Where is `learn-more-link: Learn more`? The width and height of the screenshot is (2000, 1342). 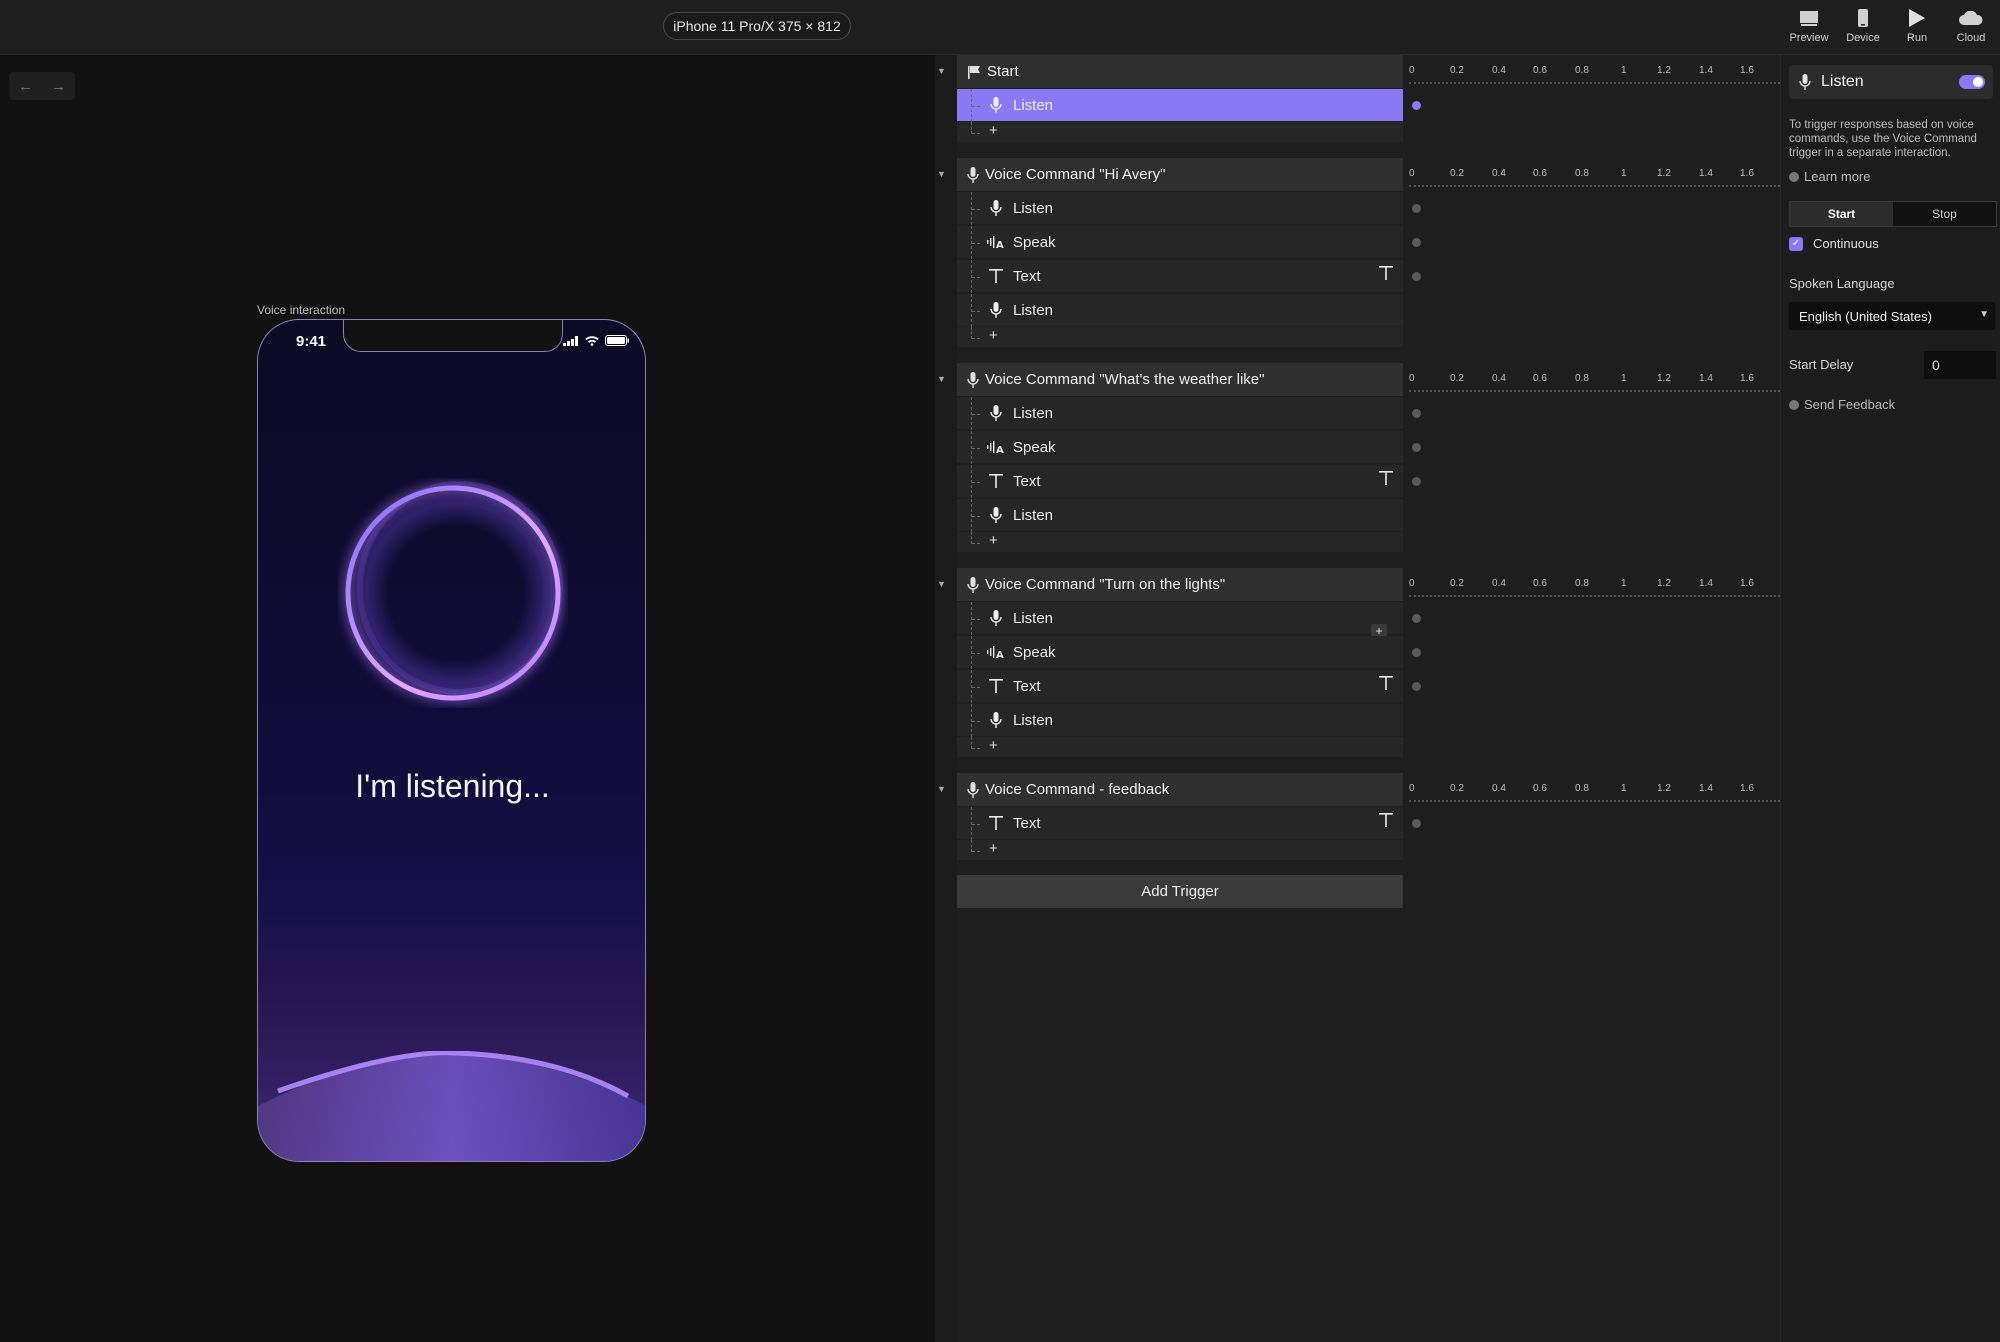 learn-more-link: Learn more is located at coordinates (1829, 176).